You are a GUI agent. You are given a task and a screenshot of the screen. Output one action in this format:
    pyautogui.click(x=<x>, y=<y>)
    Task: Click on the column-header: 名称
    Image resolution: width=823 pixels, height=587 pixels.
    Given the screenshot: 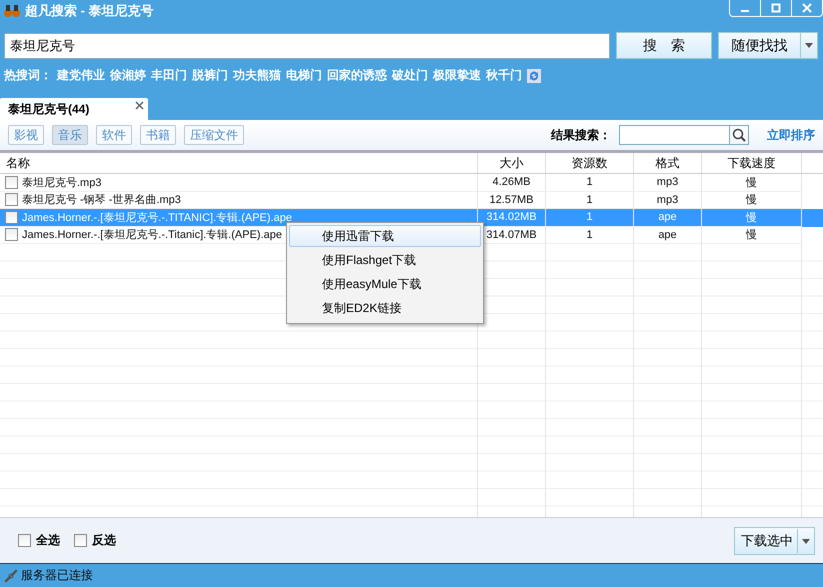 What is the action you would take?
    pyautogui.click(x=239, y=163)
    